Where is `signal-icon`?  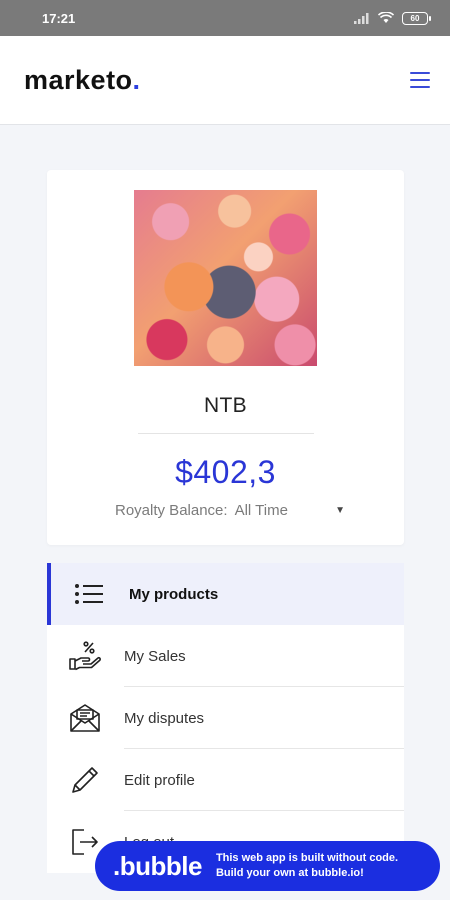 signal-icon is located at coordinates (361, 18).